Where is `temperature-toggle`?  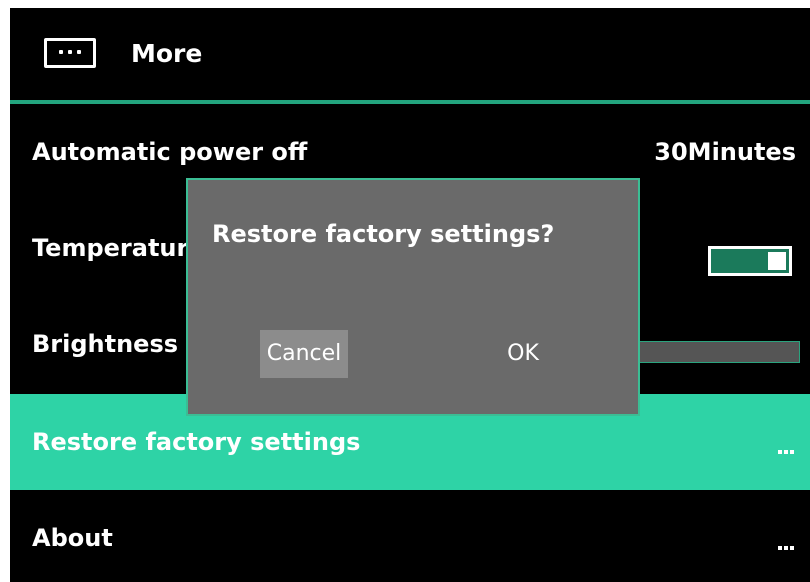 temperature-toggle is located at coordinates (750, 261).